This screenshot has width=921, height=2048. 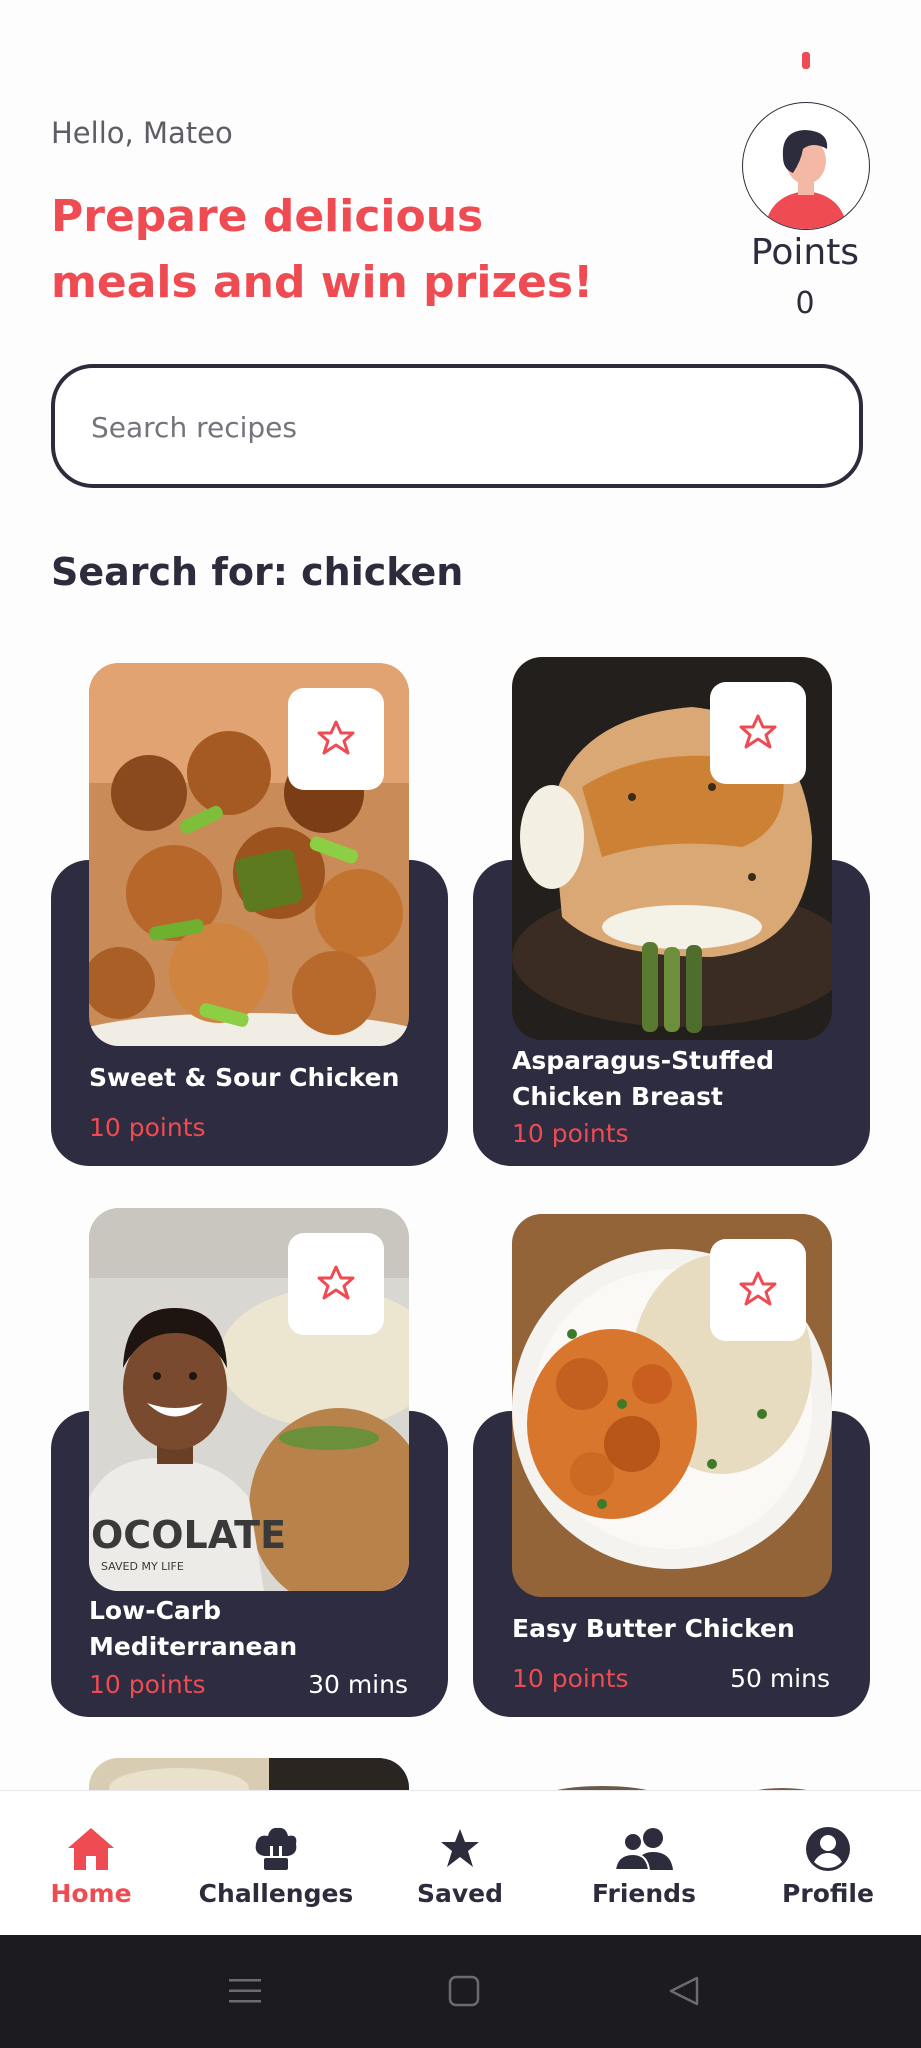 I want to click on tab-label: Friends, so click(x=644, y=1893).